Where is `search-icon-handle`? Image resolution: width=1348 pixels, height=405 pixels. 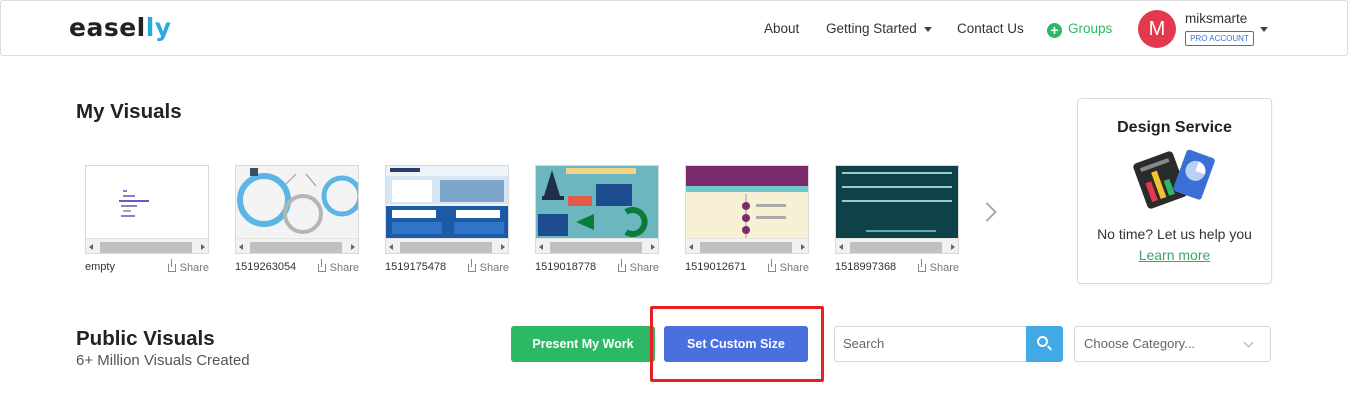
search-icon-handle is located at coordinates (1049, 348).